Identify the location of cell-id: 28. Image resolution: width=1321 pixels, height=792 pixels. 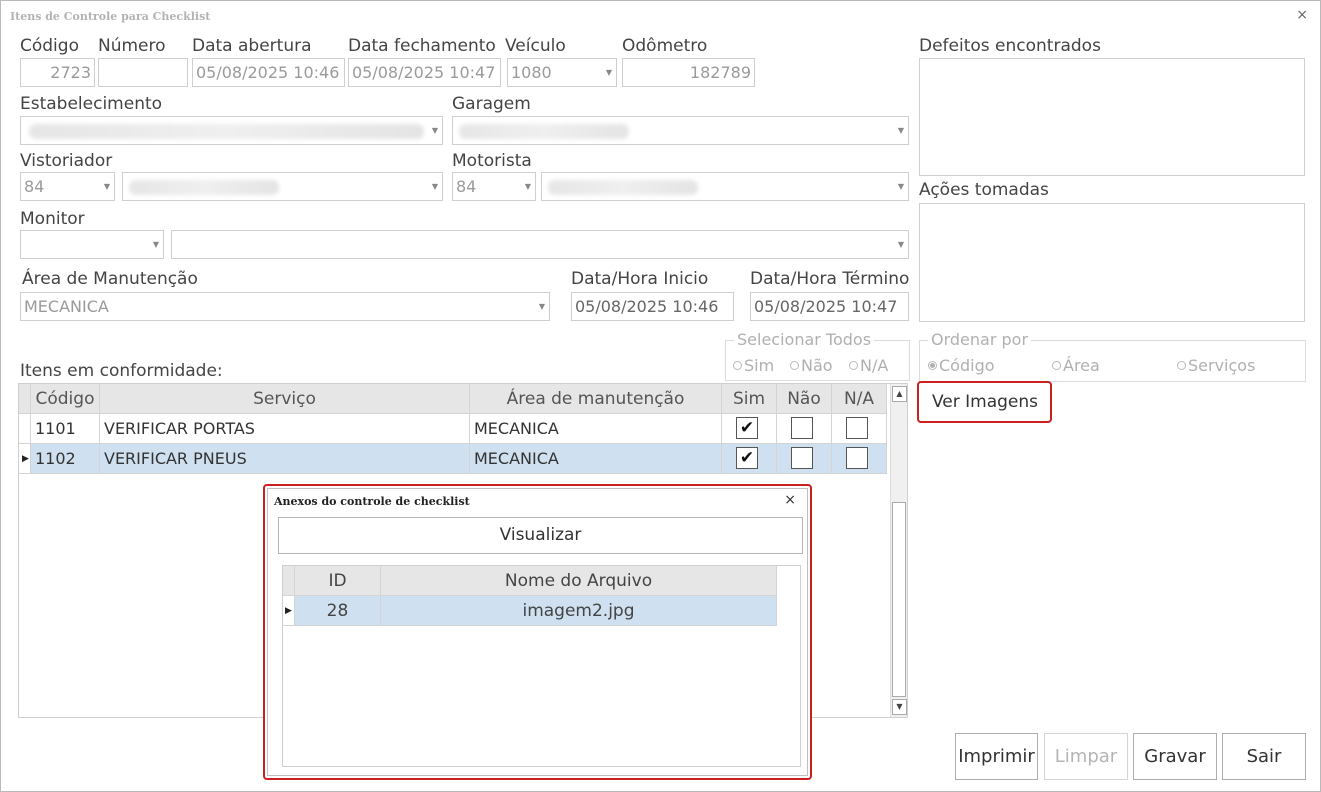
(338, 611).